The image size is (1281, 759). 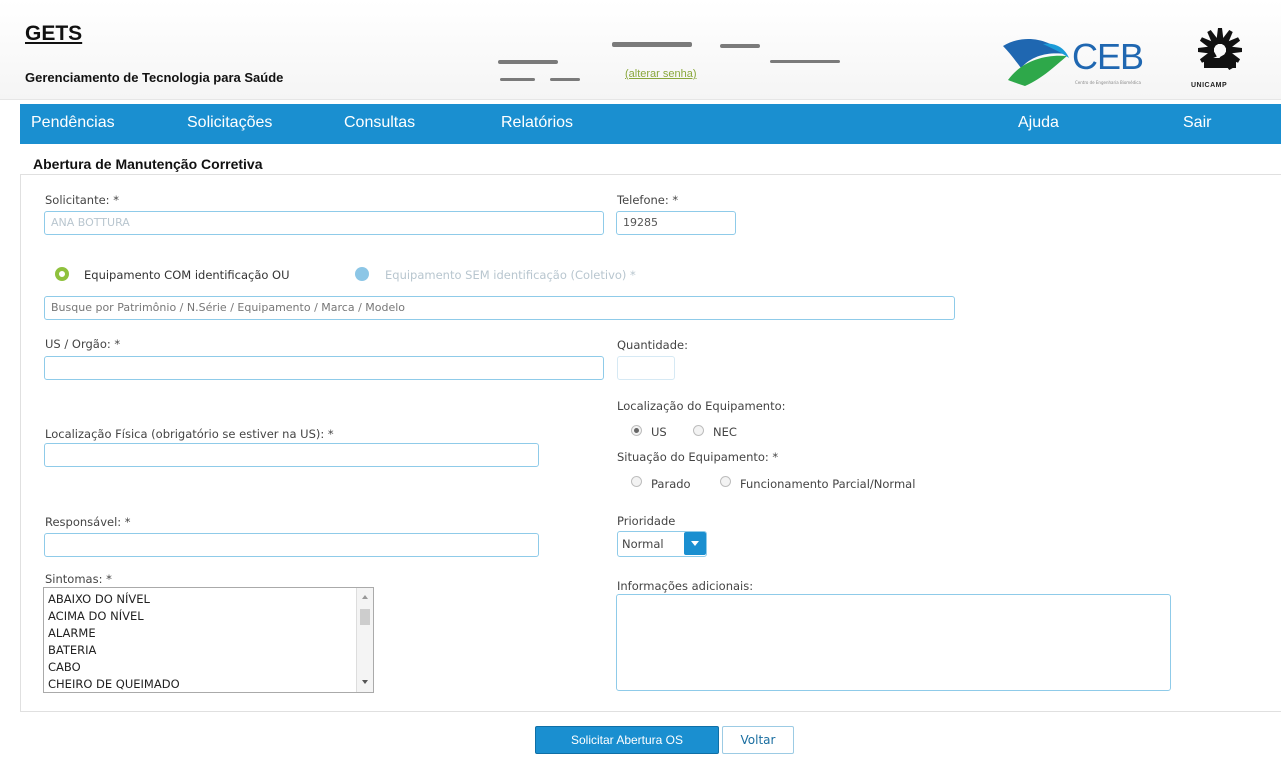 What do you see at coordinates (99, 599) in the screenshot?
I see `list-item: ABAIXO DO NÍVEL` at bounding box center [99, 599].